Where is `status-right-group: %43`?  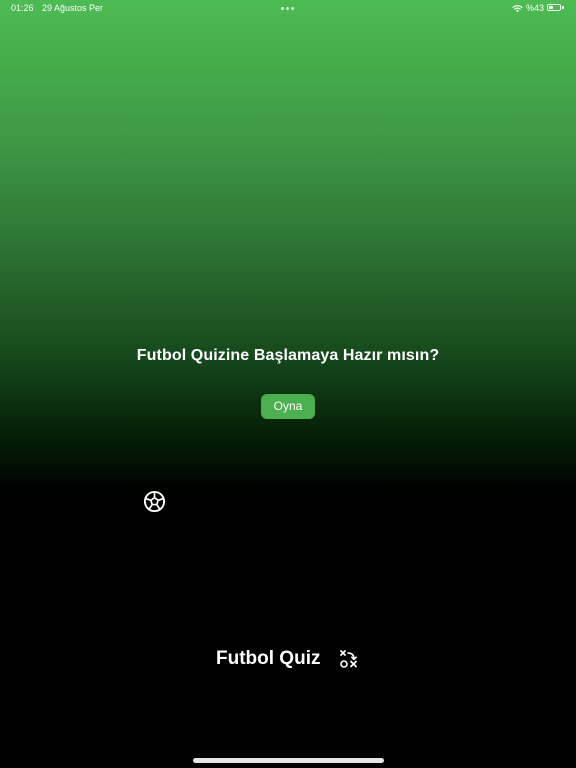 status-right-group: %43 is located at coordinates (538, 8).